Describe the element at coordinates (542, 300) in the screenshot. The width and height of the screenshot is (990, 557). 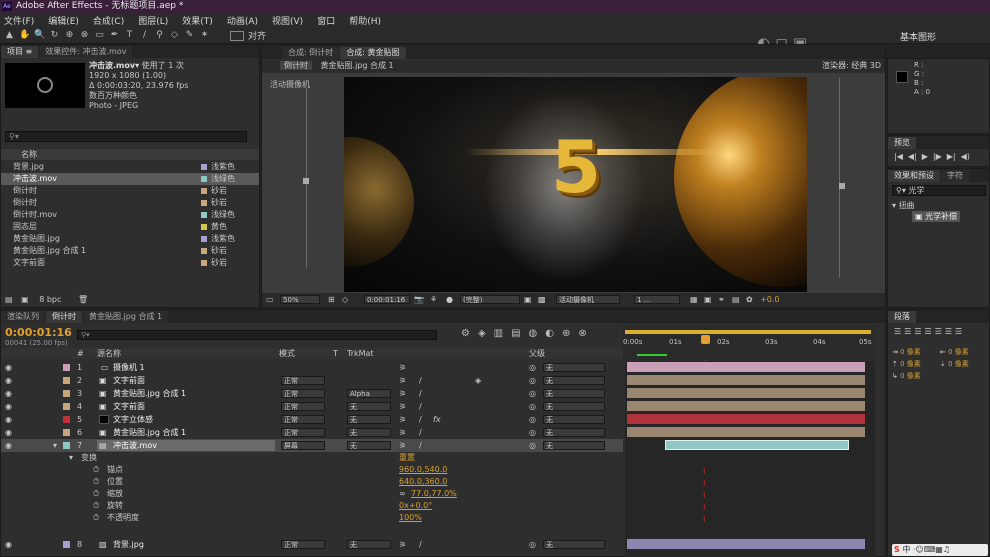
I see `transparency-grid-icon: ▩` at that location.